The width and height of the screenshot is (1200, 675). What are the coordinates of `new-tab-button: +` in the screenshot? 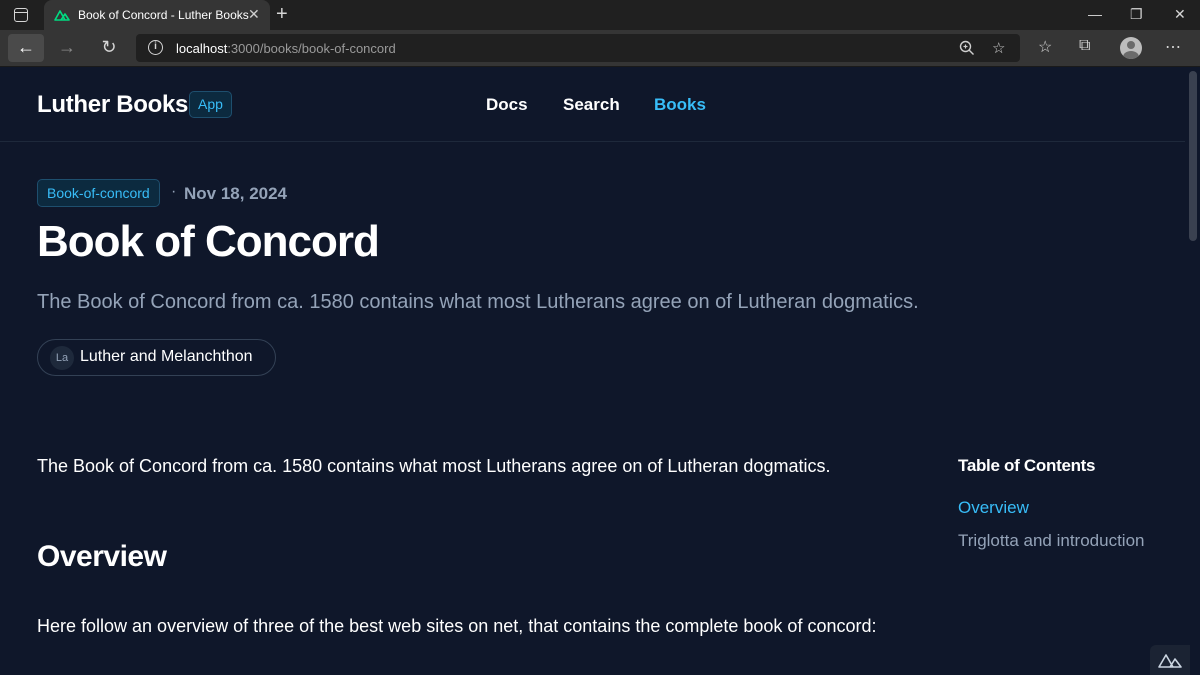 It's located at (282, 14).